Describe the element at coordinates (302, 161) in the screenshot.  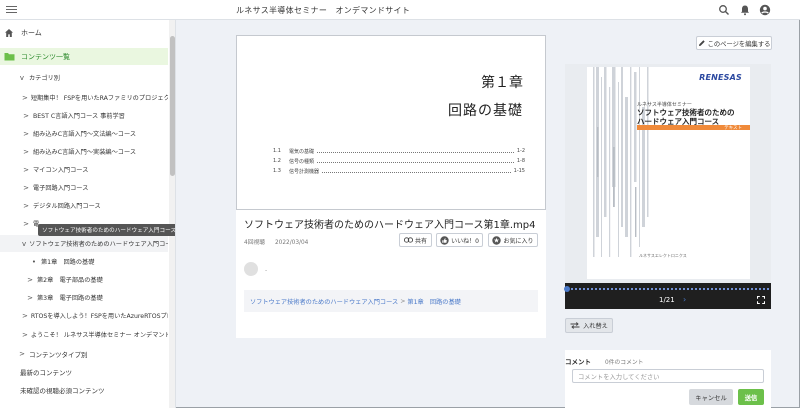
I see `toc-title: 信号の種類` at that location.